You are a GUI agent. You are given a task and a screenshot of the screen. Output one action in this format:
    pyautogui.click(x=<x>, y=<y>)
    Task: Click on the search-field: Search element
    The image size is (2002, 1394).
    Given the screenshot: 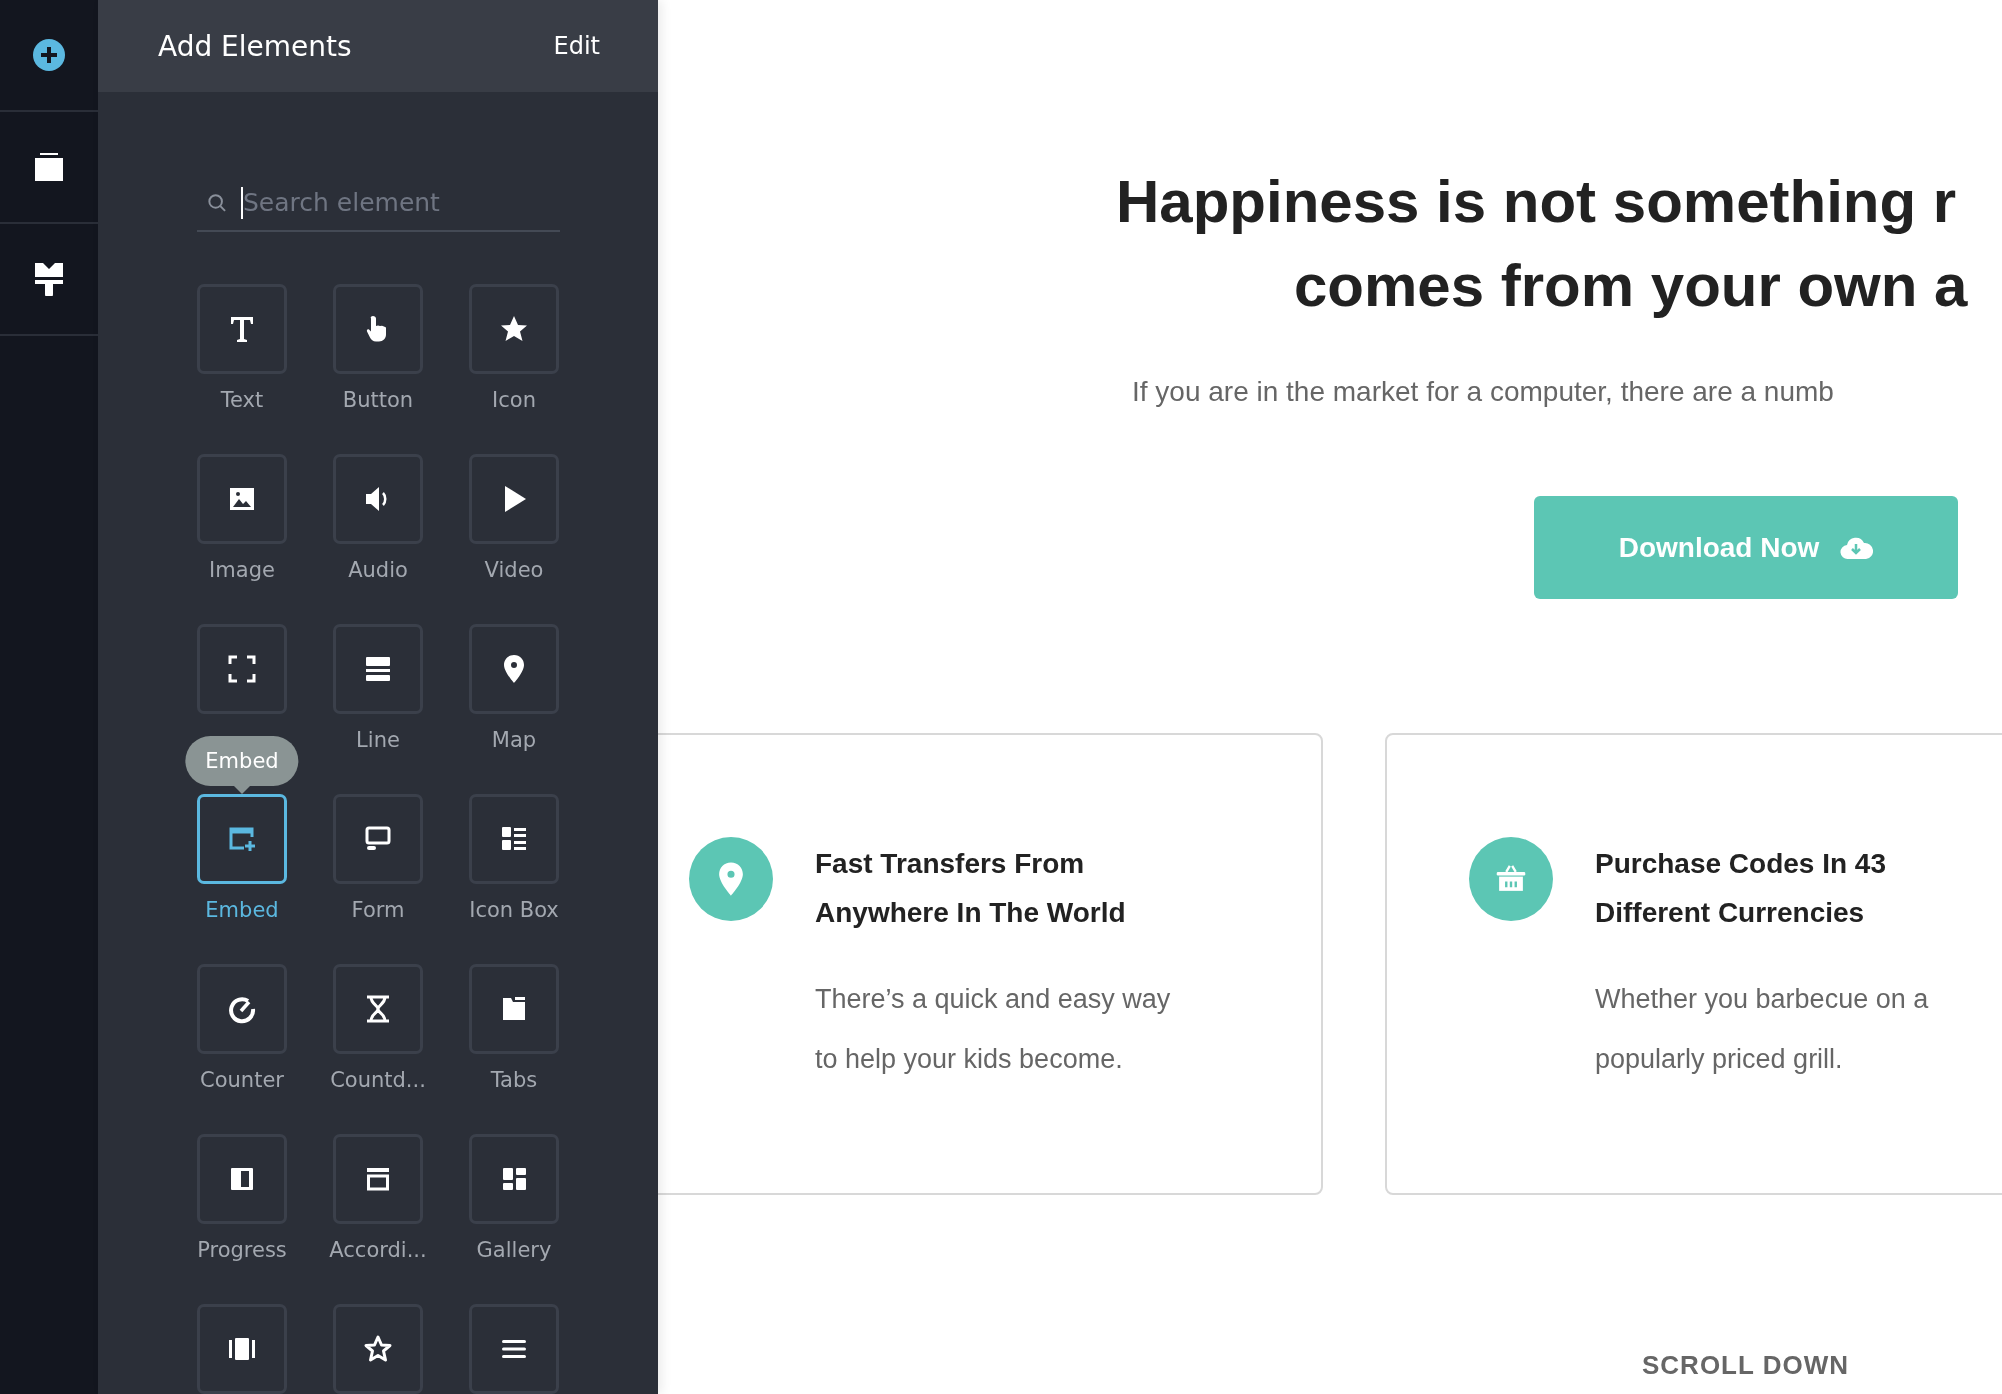 What is the action you would take?
    pyautogui.click(x=401, y=202)
    